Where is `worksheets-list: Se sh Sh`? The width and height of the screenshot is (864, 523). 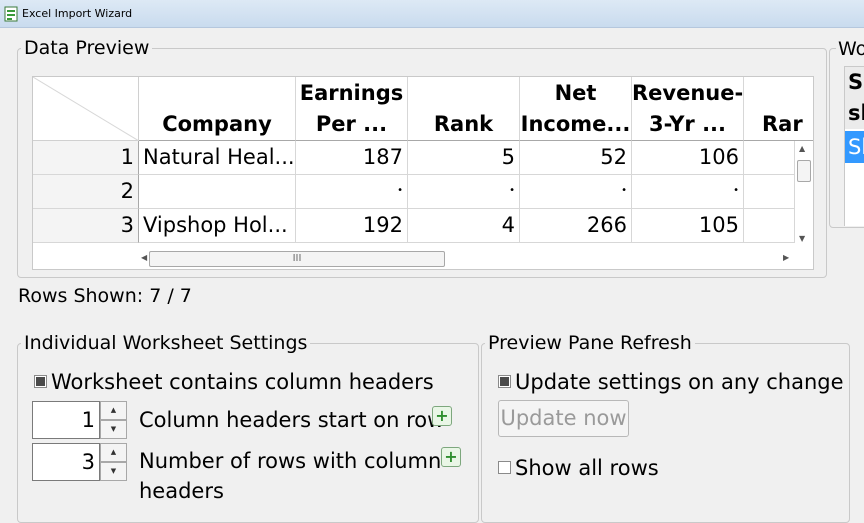
worksheets-list: Se sh Sh is located at coordinates (854, 146).